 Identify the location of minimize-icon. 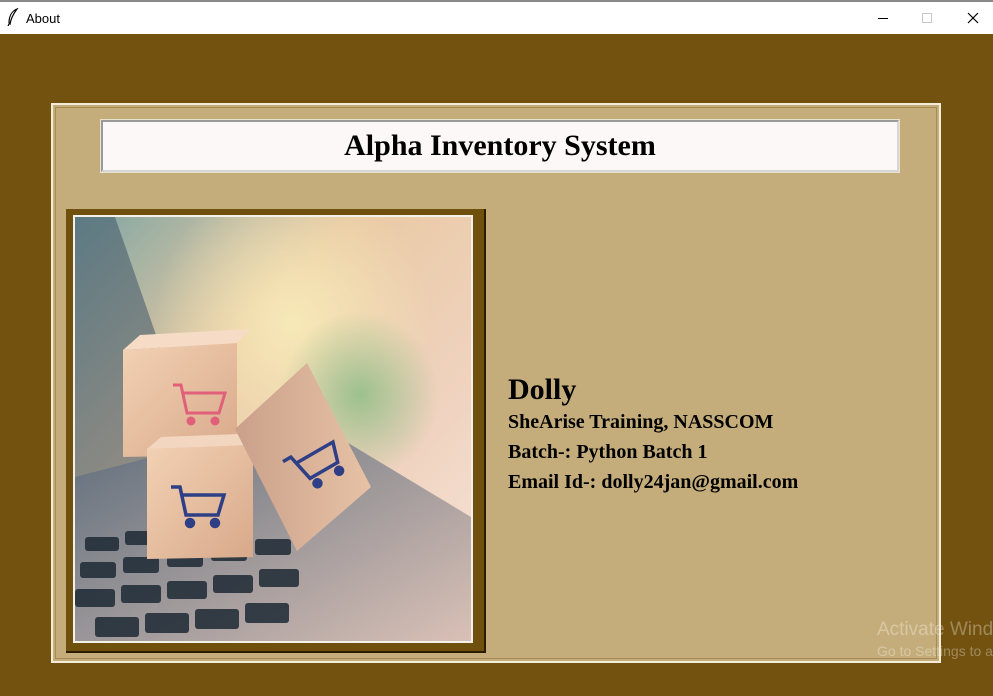
(883, 18).